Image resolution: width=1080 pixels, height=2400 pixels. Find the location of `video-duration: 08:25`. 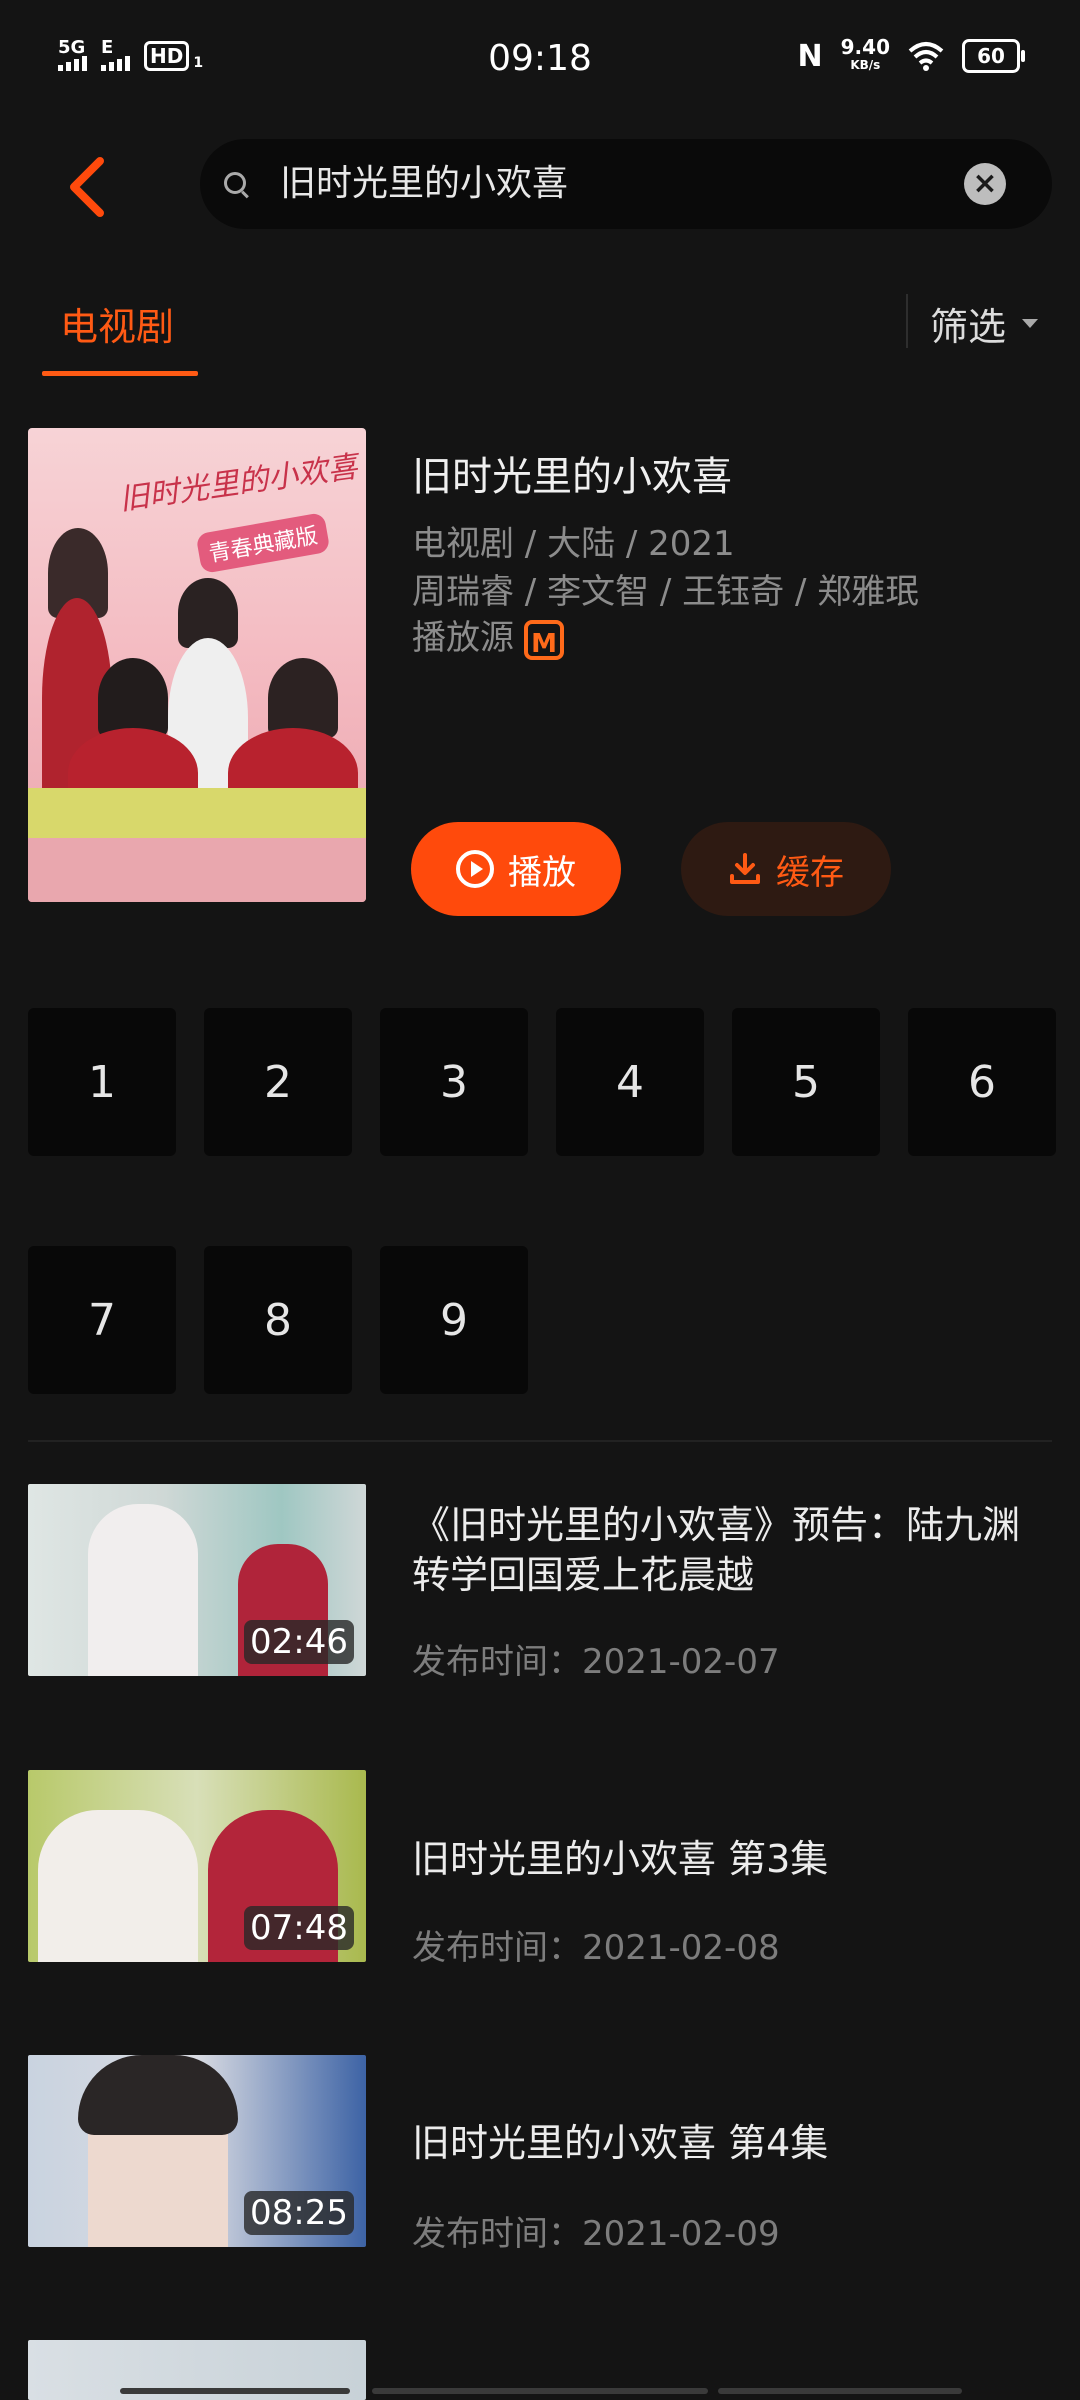

video-duration: 08:25 is located at coordinates (299, 2213).